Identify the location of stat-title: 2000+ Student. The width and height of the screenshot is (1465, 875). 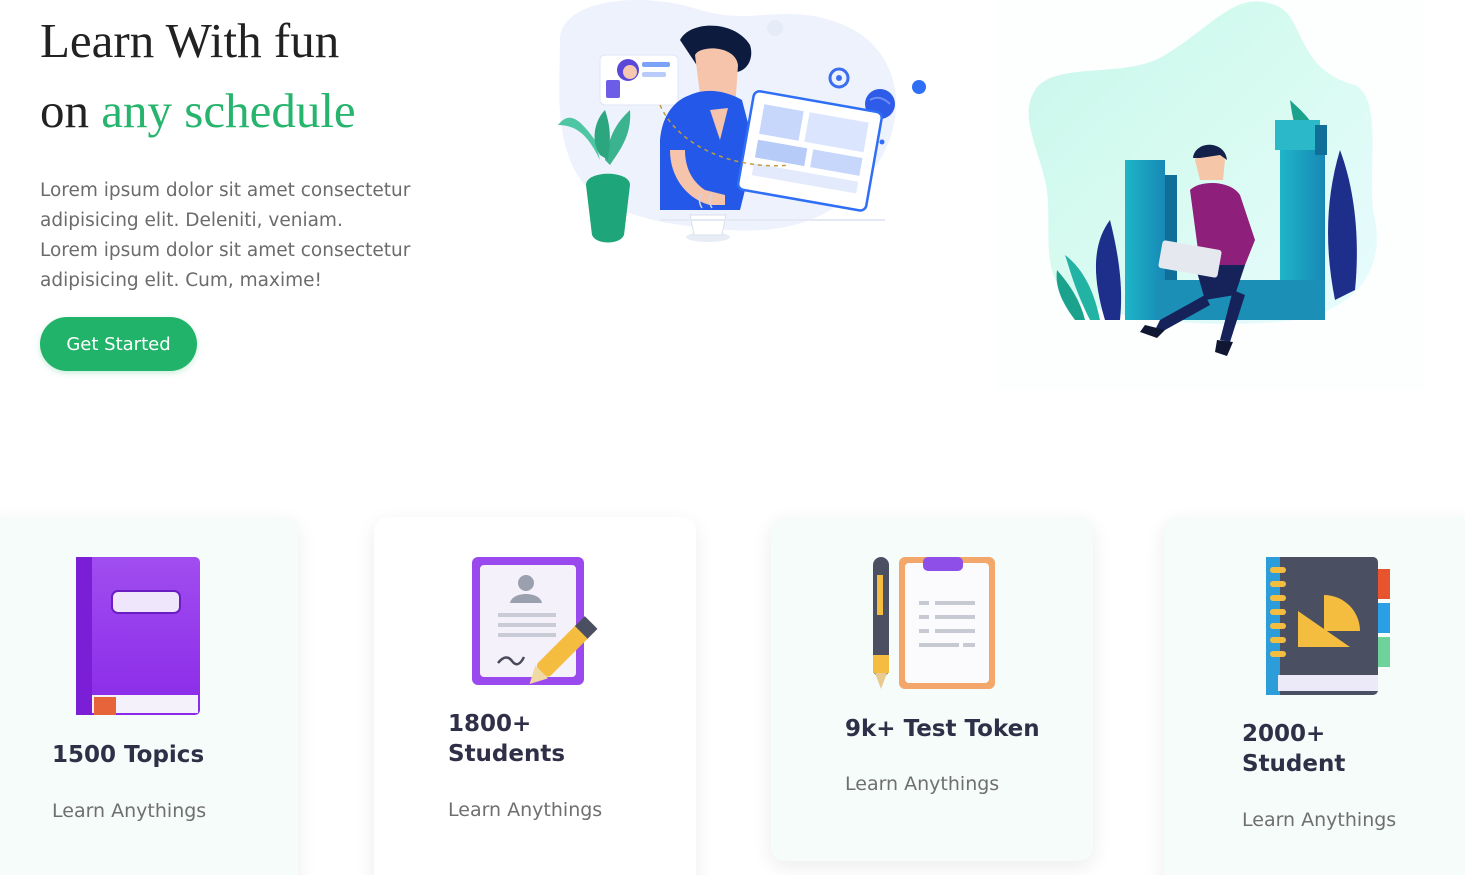
(1294, 749).